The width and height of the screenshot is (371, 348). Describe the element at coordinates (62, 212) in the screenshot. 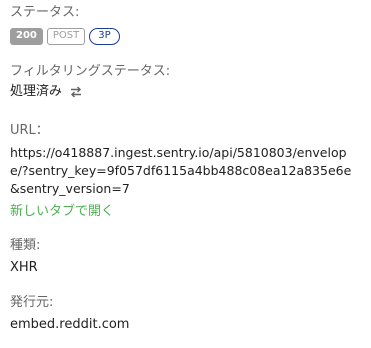

I see `open-in-new-tab-link: 新しいタブで開く` at that location.